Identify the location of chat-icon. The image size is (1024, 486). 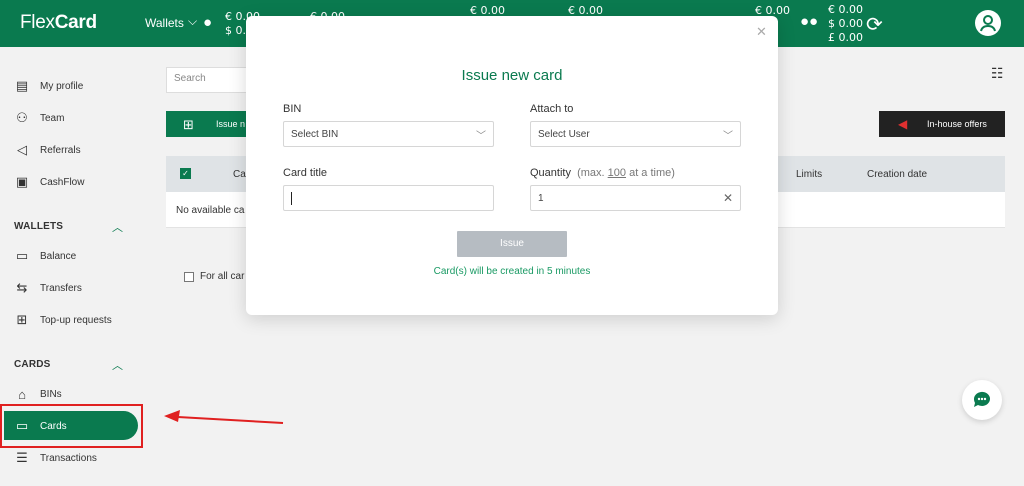
(981, 399).